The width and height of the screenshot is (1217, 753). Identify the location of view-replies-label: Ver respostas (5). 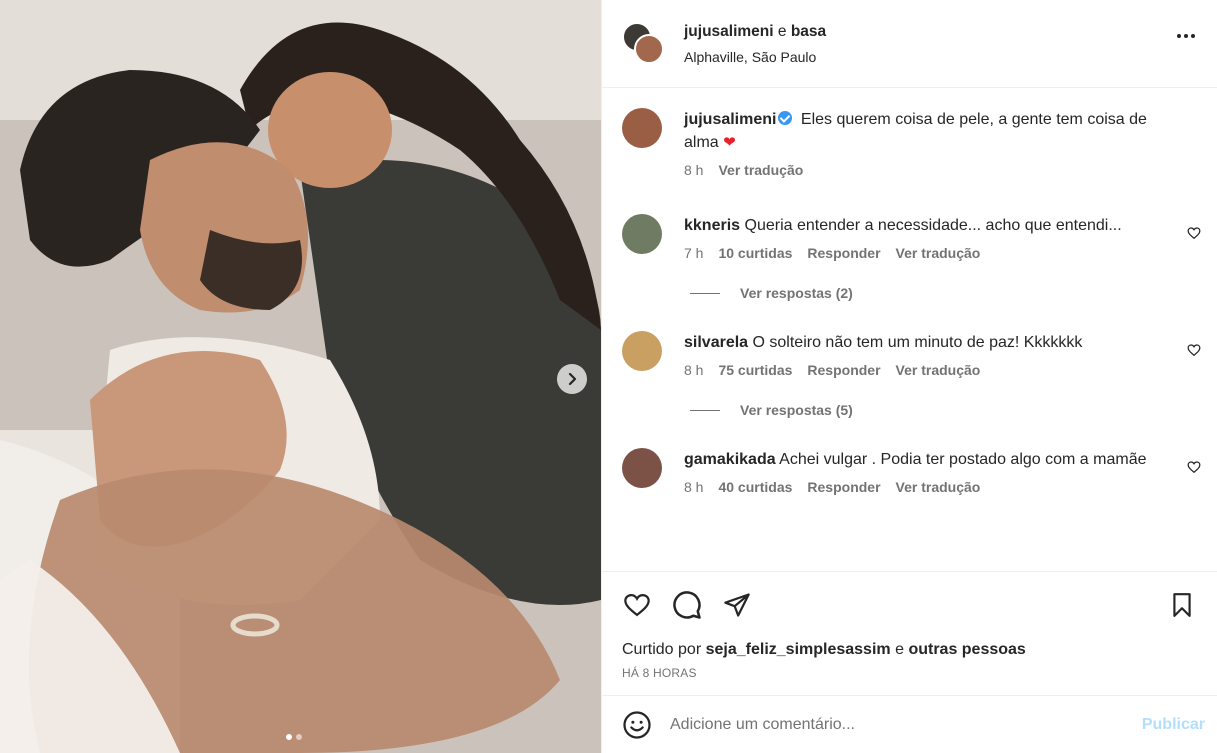
(796, 410).